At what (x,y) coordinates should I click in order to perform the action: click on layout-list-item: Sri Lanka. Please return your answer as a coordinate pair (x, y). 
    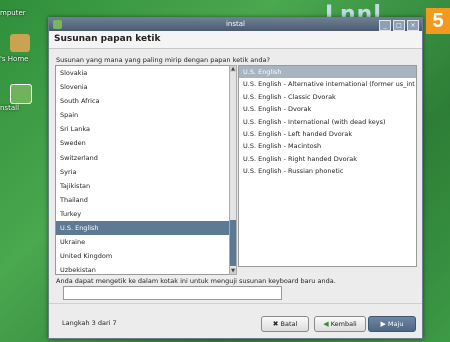
    Looking at the image, I should click on (143, 129).